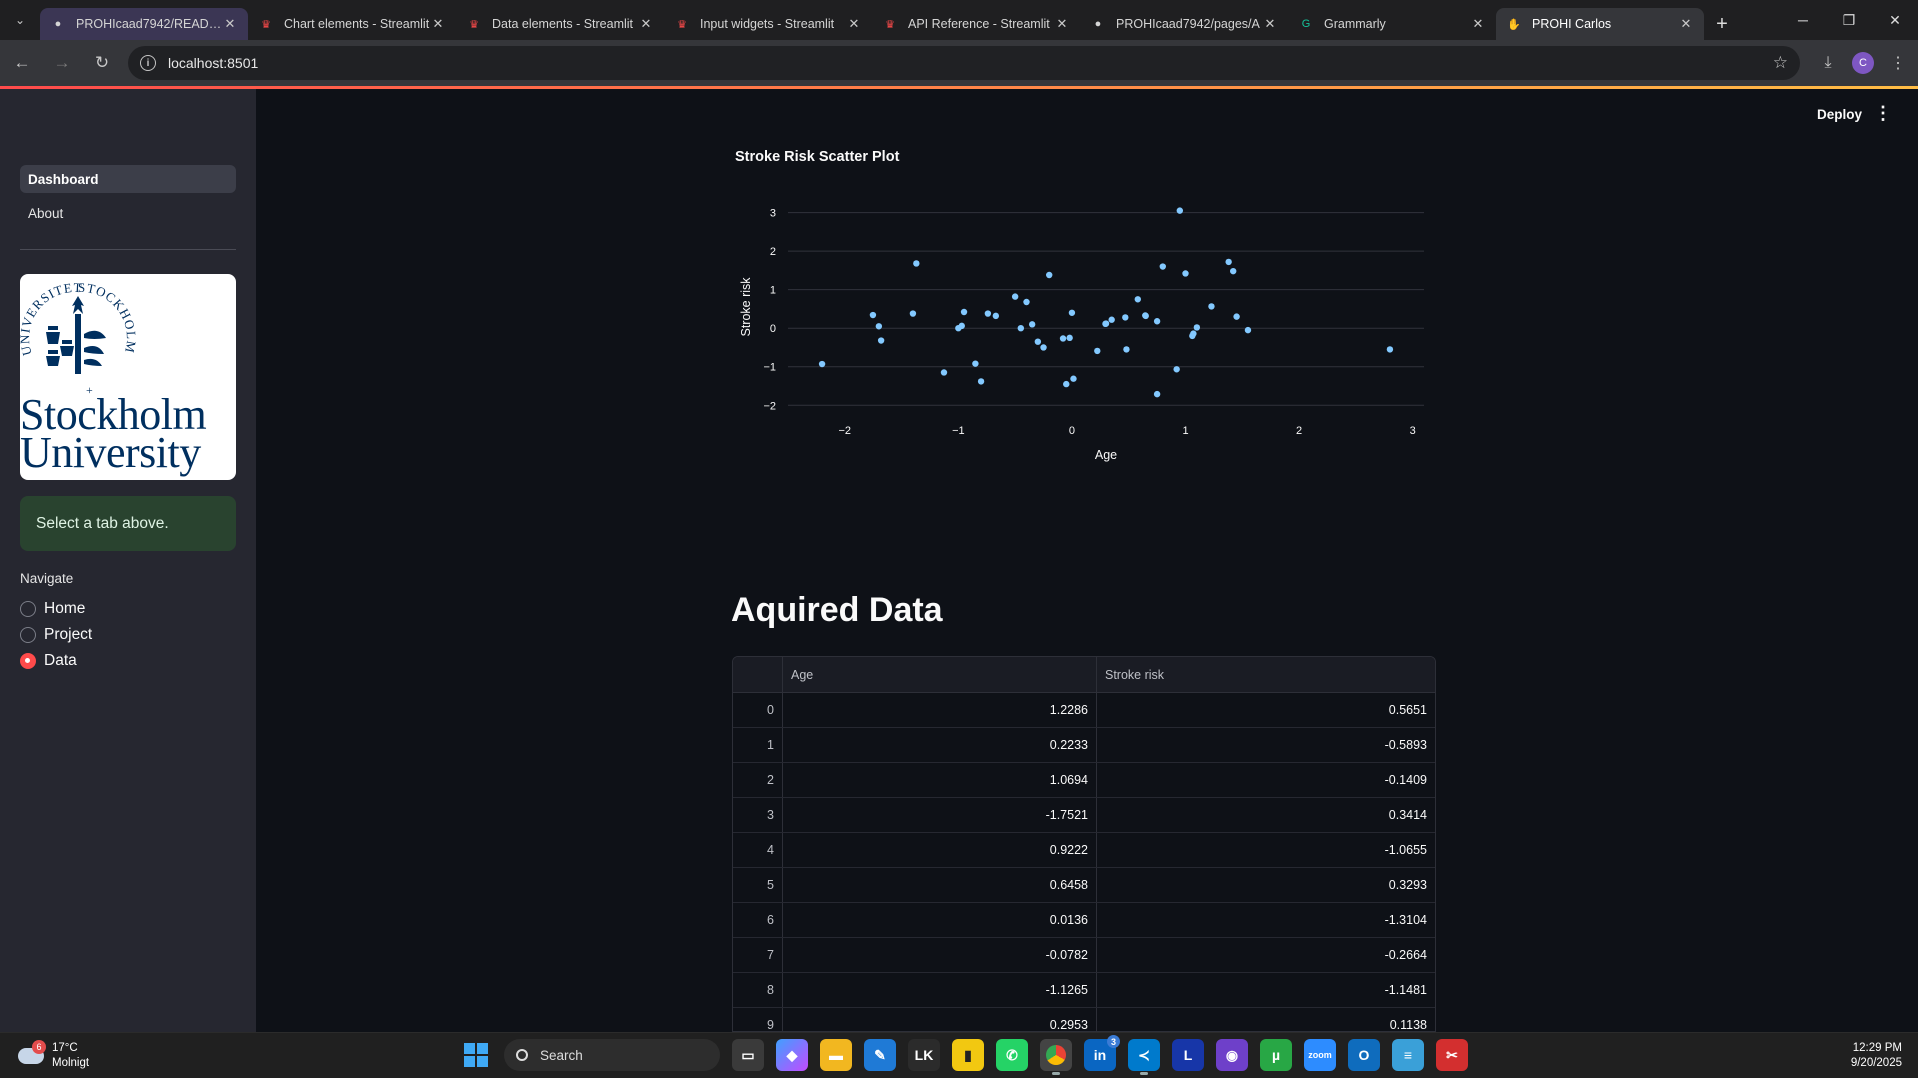 This screenshot has width=1918, height=1078. I want to click on cell-age: -1.1265, so click(940, 990).